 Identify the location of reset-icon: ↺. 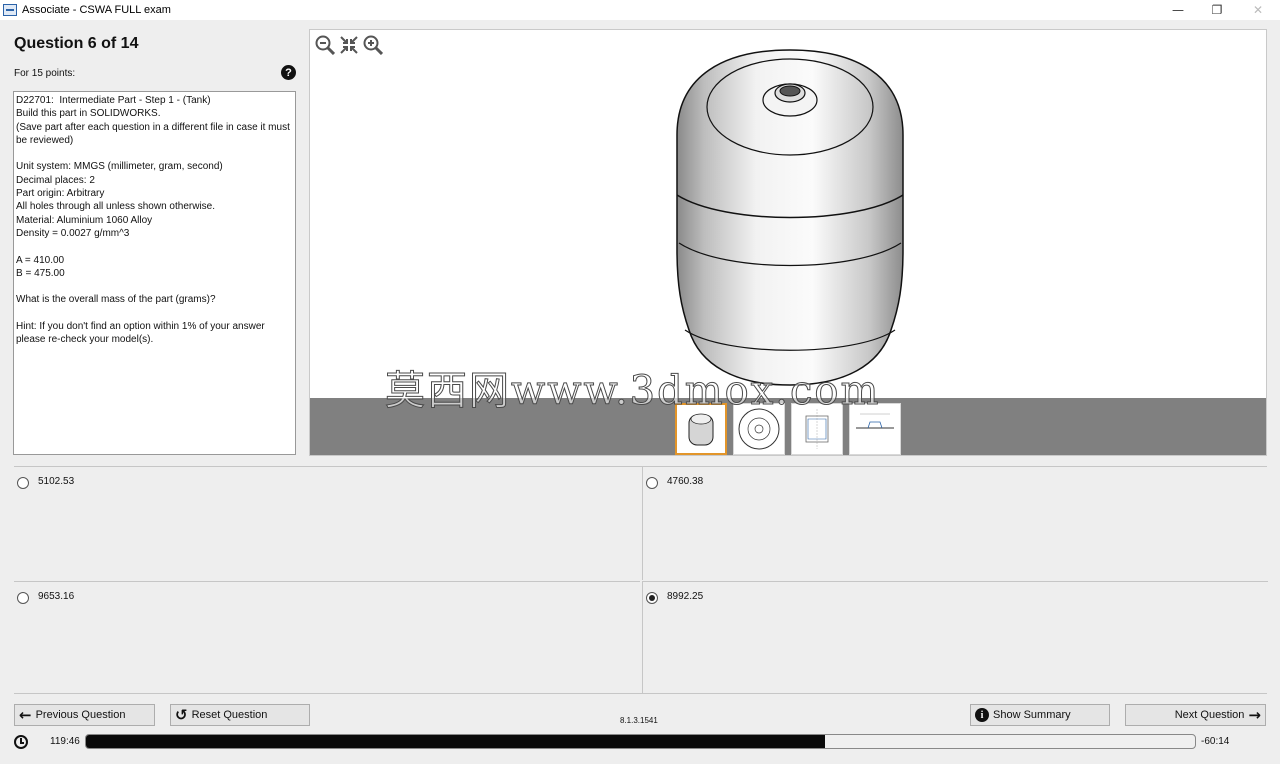
(181, 714).